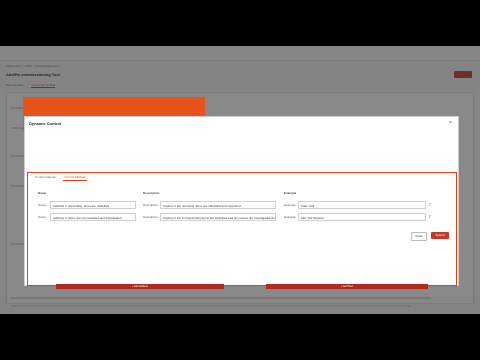 The image size is (480, 360). I want to click on close-icon: ×, so click(450, 123).